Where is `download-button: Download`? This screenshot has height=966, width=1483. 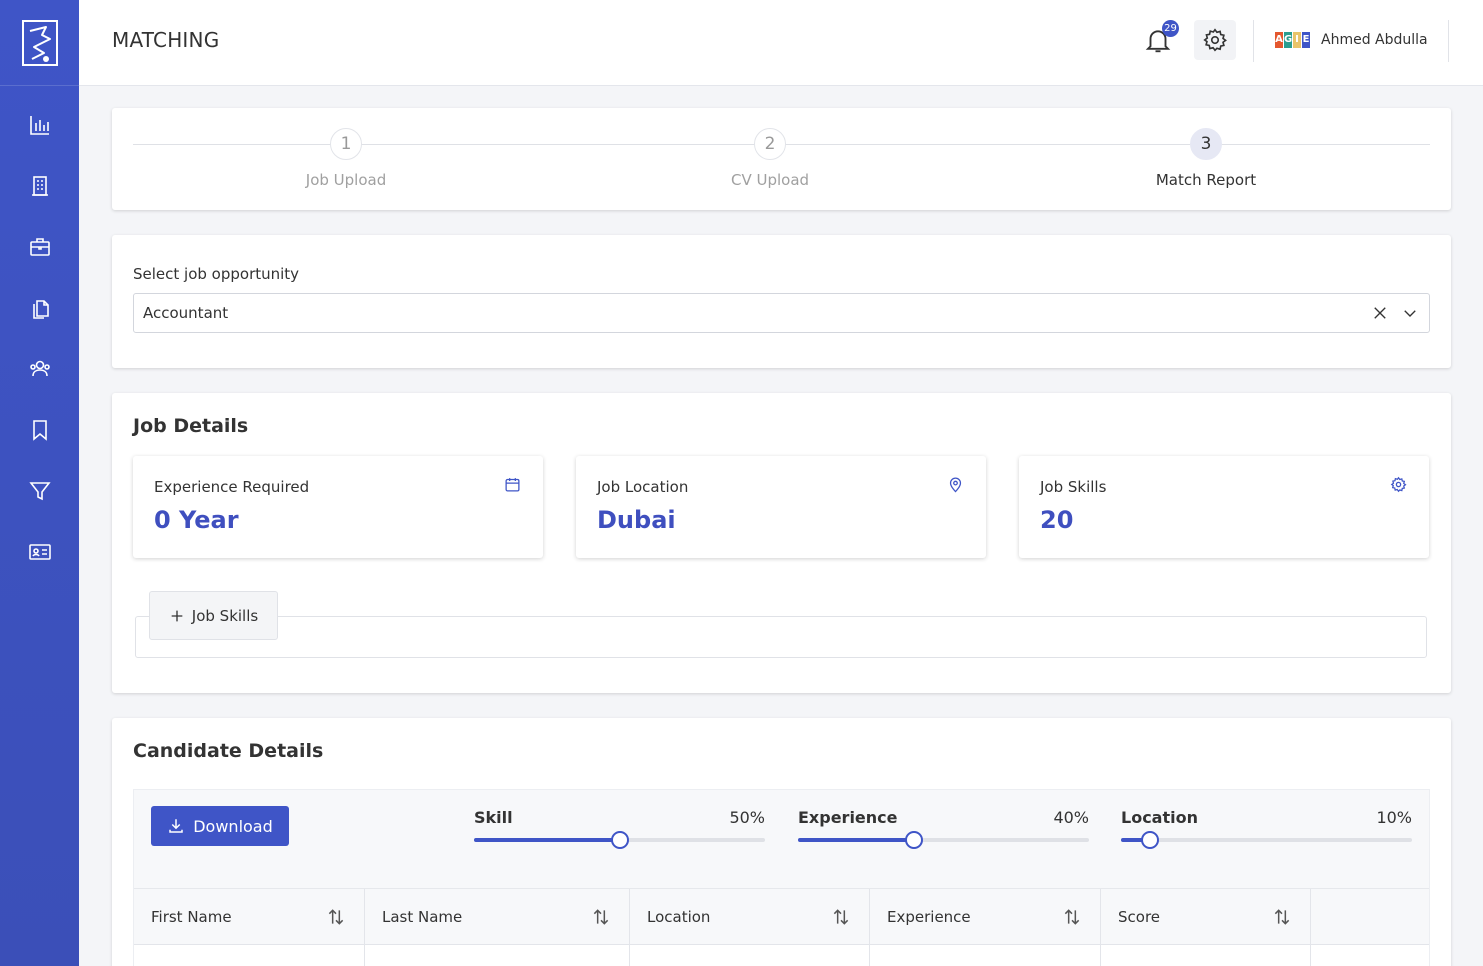
download-button: Download is located at coordinates (220, 826).